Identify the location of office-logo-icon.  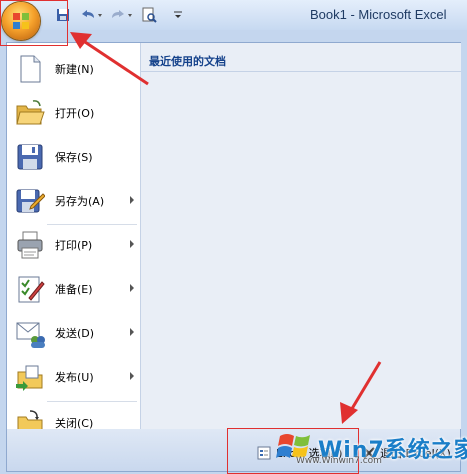
(21, 21).